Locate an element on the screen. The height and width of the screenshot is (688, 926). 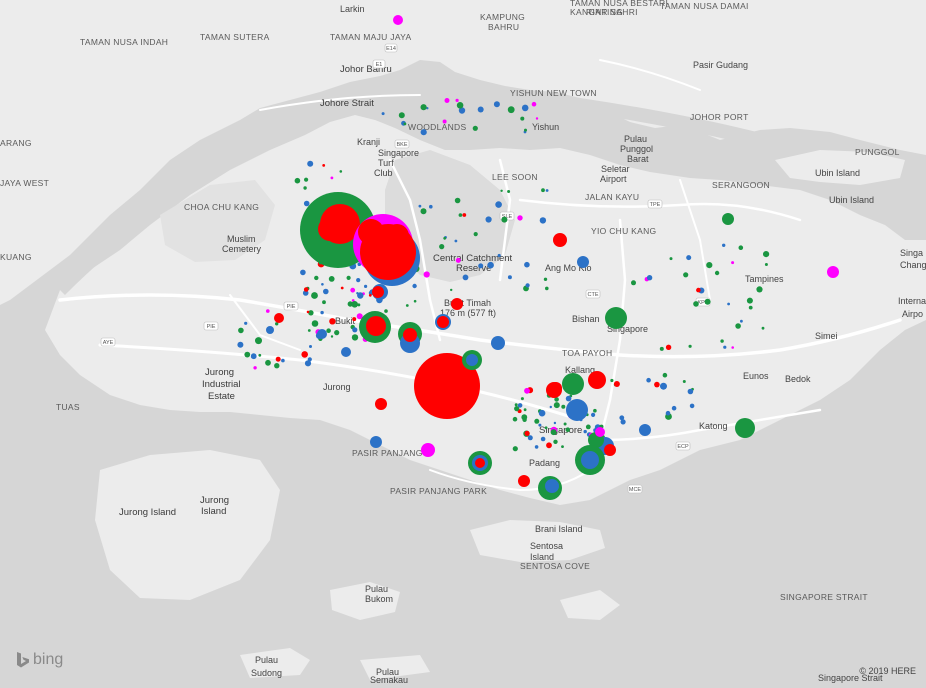
place-label: Bishan is located at coordinates (586, 319).